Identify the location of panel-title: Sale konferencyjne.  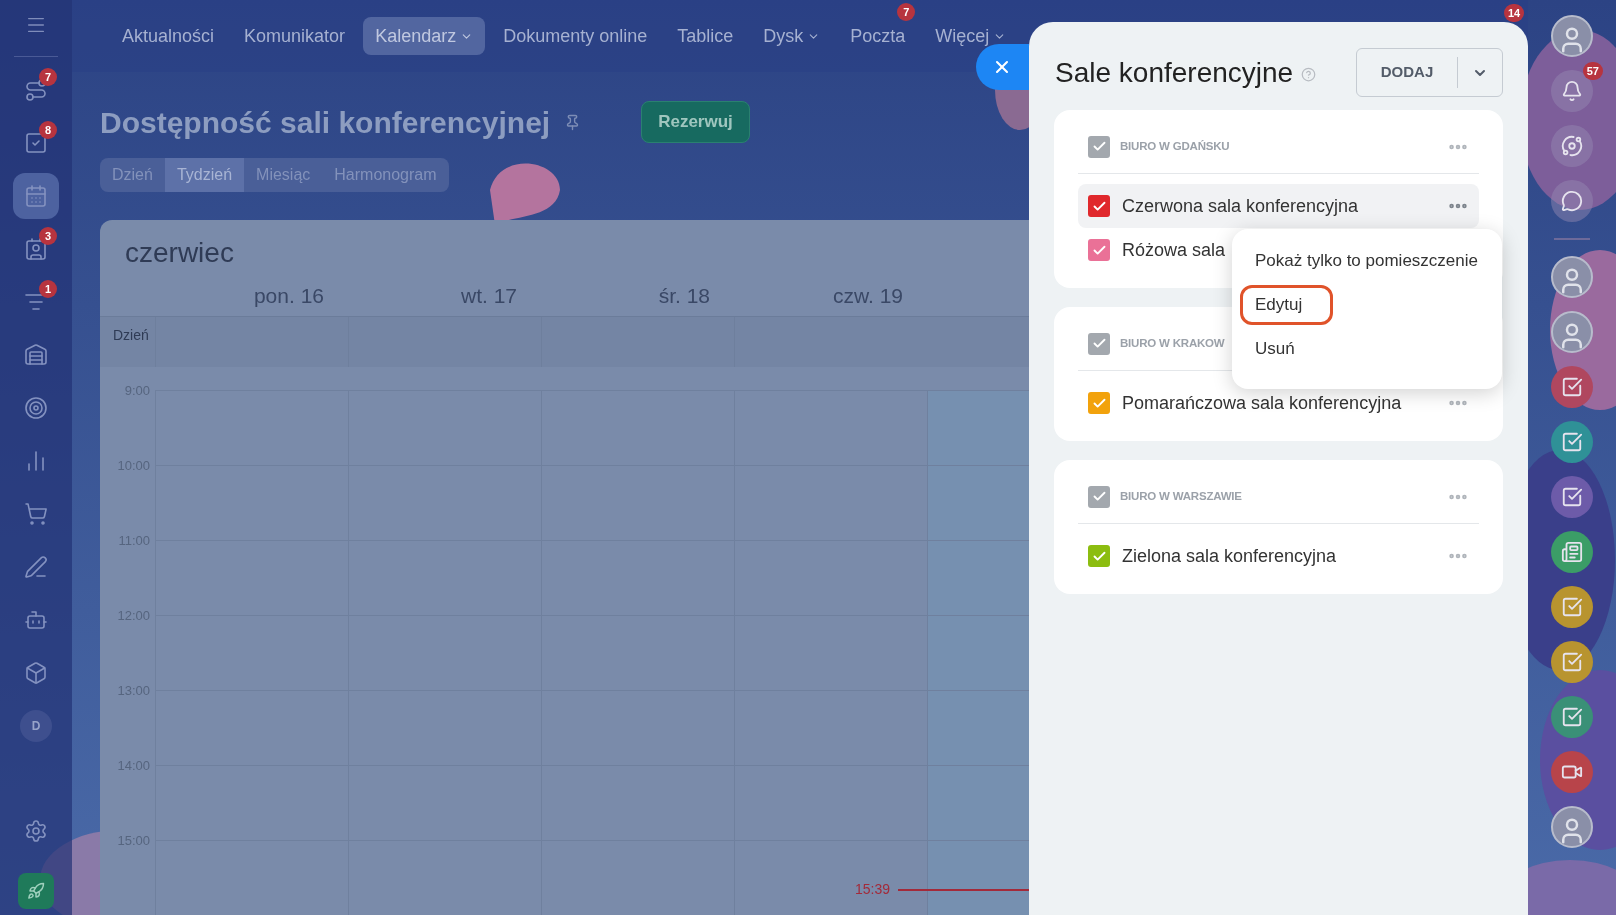
(1174, 72).